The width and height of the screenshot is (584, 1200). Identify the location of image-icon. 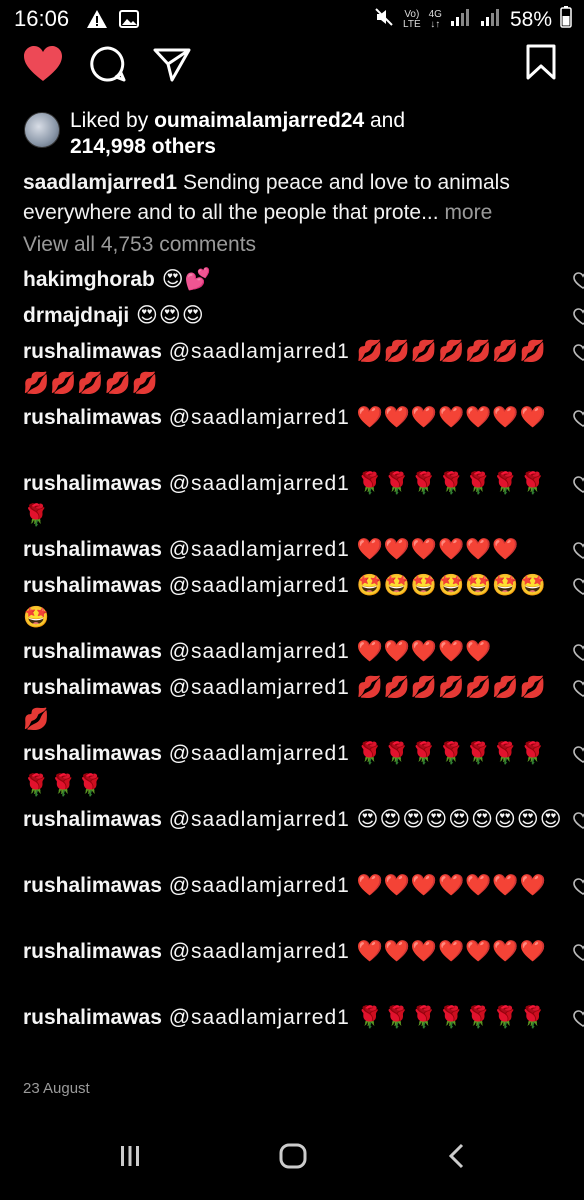
(129, 21).